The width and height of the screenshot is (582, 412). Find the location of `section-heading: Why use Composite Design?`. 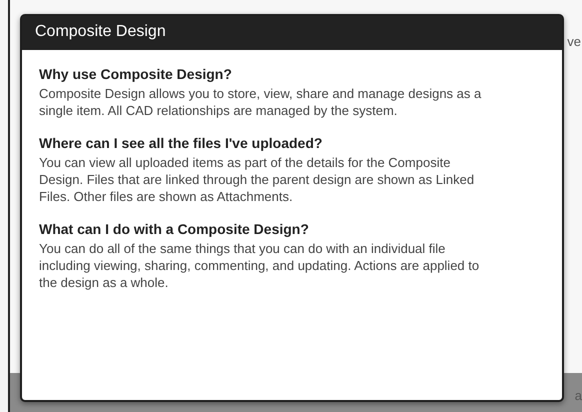

section-heading: Why use Composite Design? is located at coordinates (136, 74).